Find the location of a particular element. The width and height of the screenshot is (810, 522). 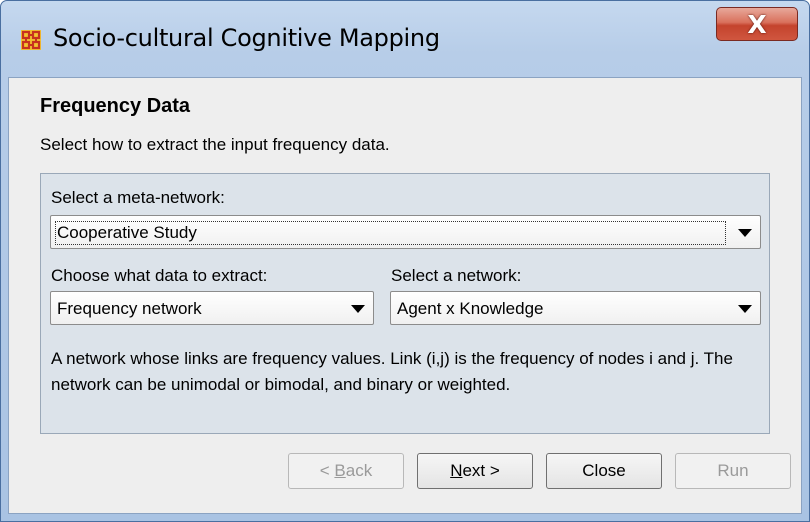

back-button-mnemonic: B is located at coordinates (340, 470).